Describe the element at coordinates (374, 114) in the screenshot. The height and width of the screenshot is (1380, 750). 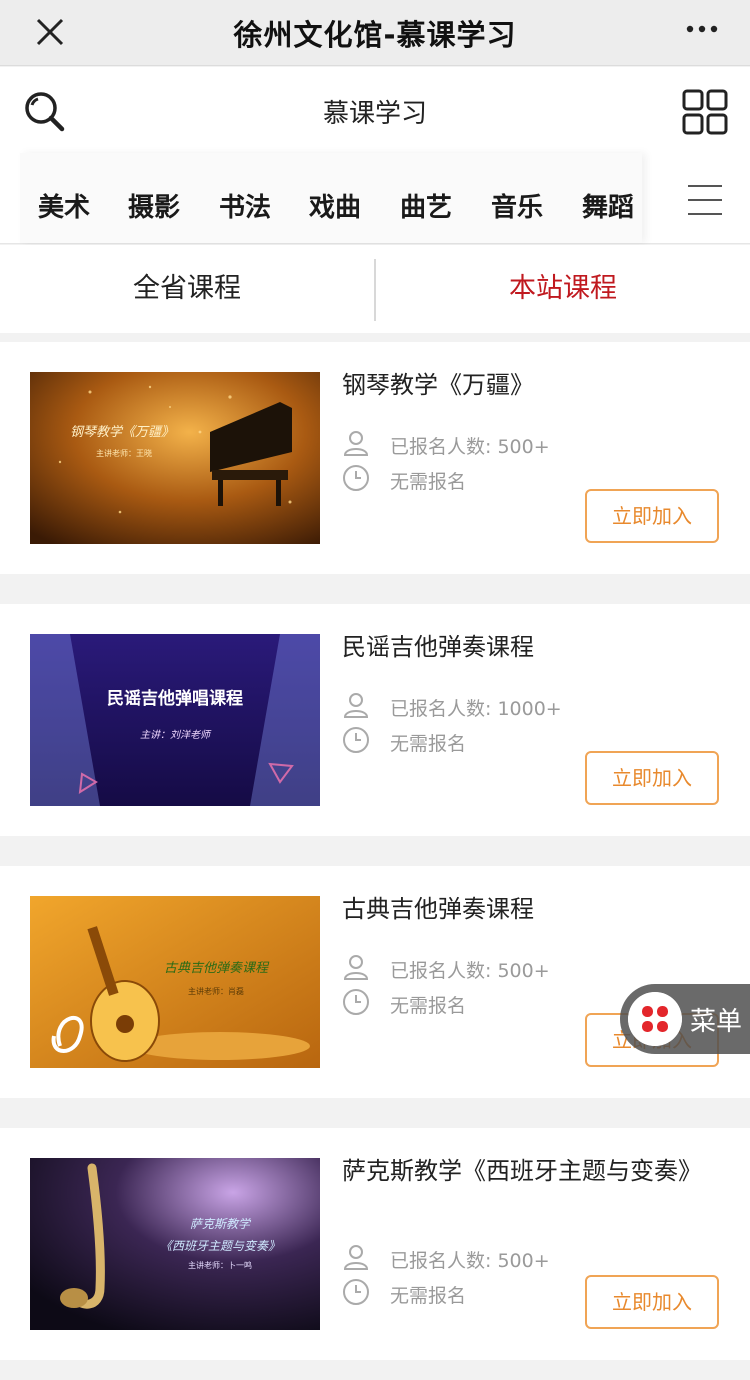
I see `header-title: 慕课学习` at that location.